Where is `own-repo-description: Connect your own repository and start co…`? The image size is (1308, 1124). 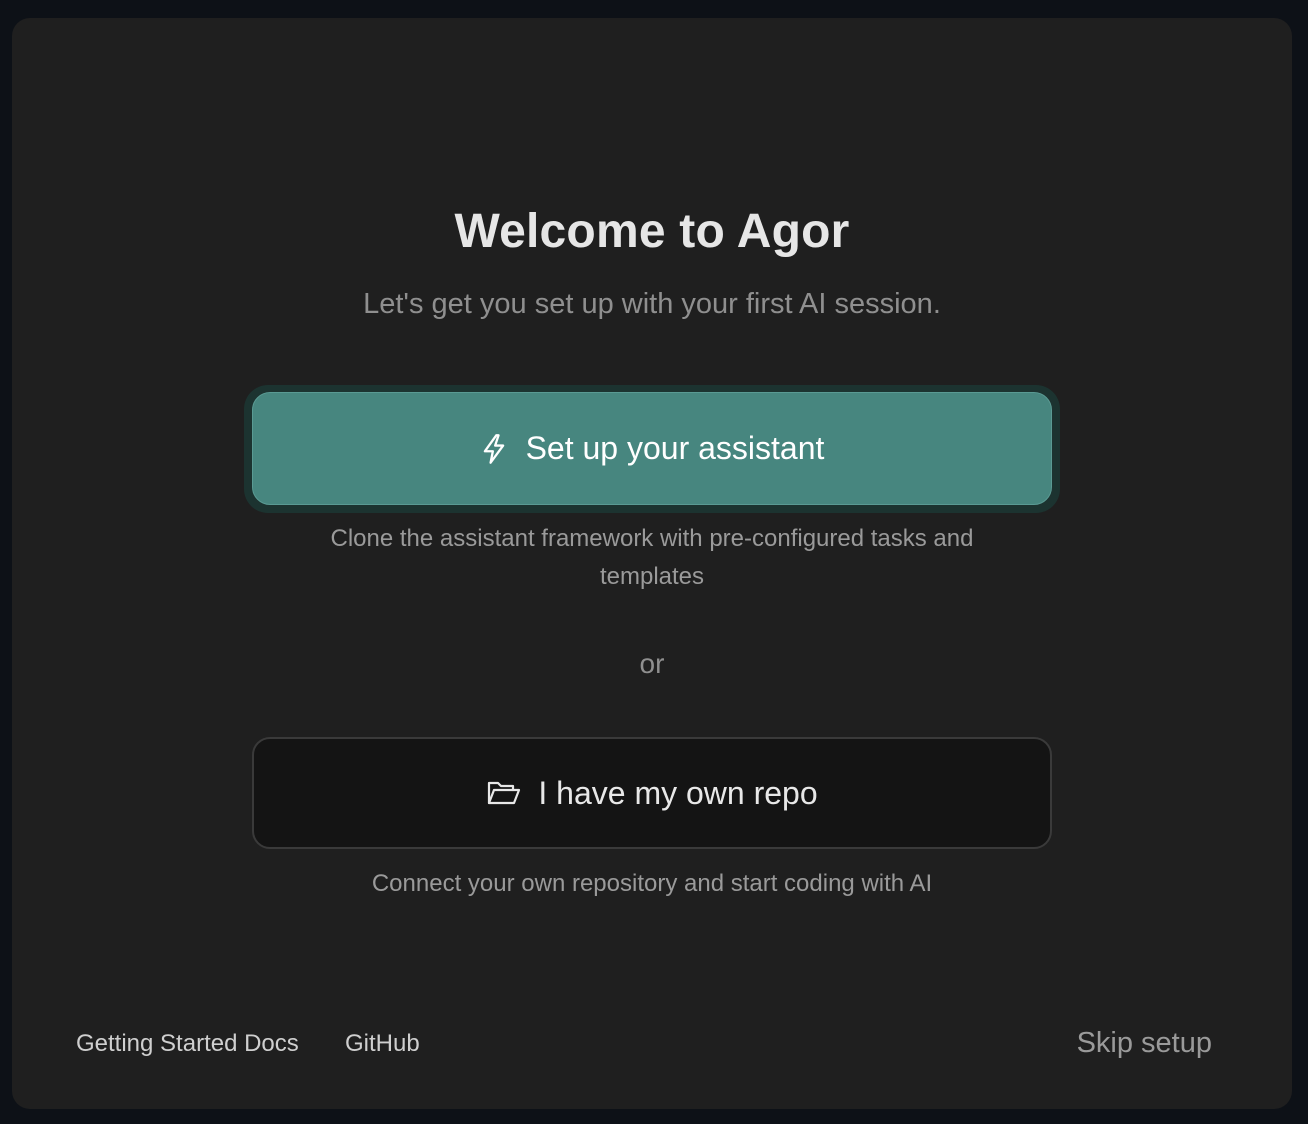
own-repo-description: Connect your own repository and start co… is located at coordinates (652, 883).